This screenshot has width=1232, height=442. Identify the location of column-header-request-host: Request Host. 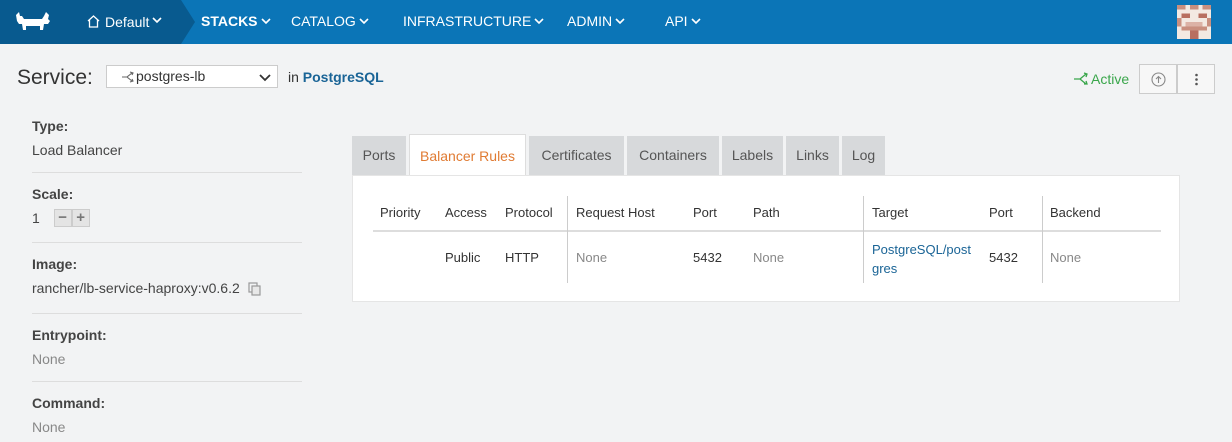
(615, 212).